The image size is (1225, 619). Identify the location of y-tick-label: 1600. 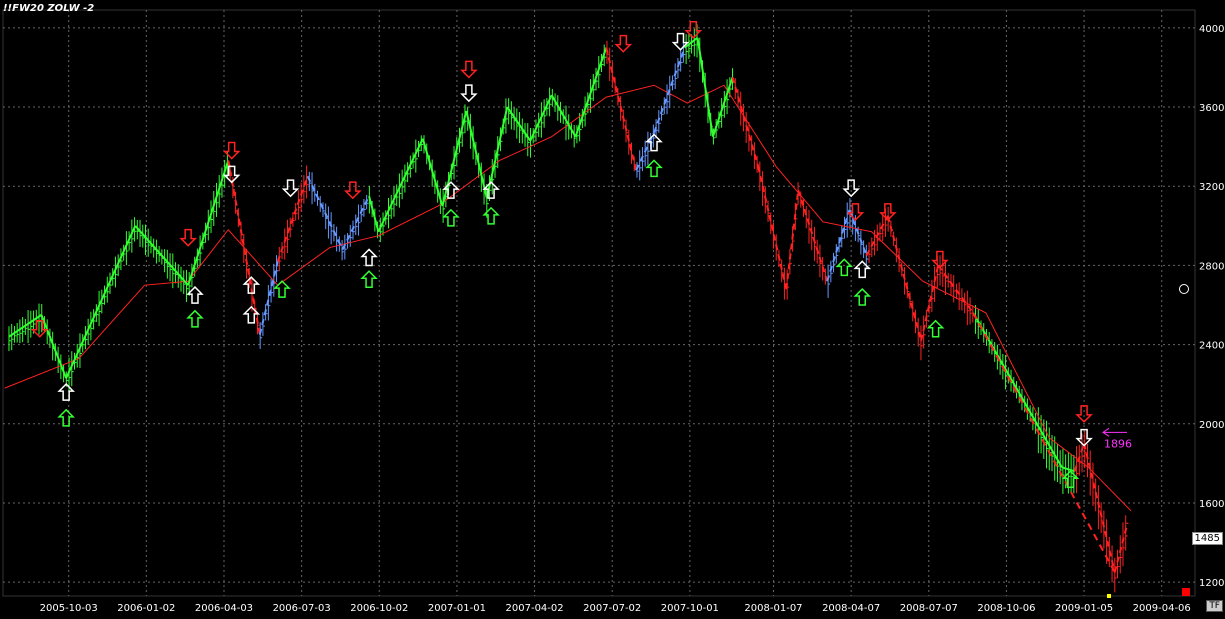
(1211, 504).